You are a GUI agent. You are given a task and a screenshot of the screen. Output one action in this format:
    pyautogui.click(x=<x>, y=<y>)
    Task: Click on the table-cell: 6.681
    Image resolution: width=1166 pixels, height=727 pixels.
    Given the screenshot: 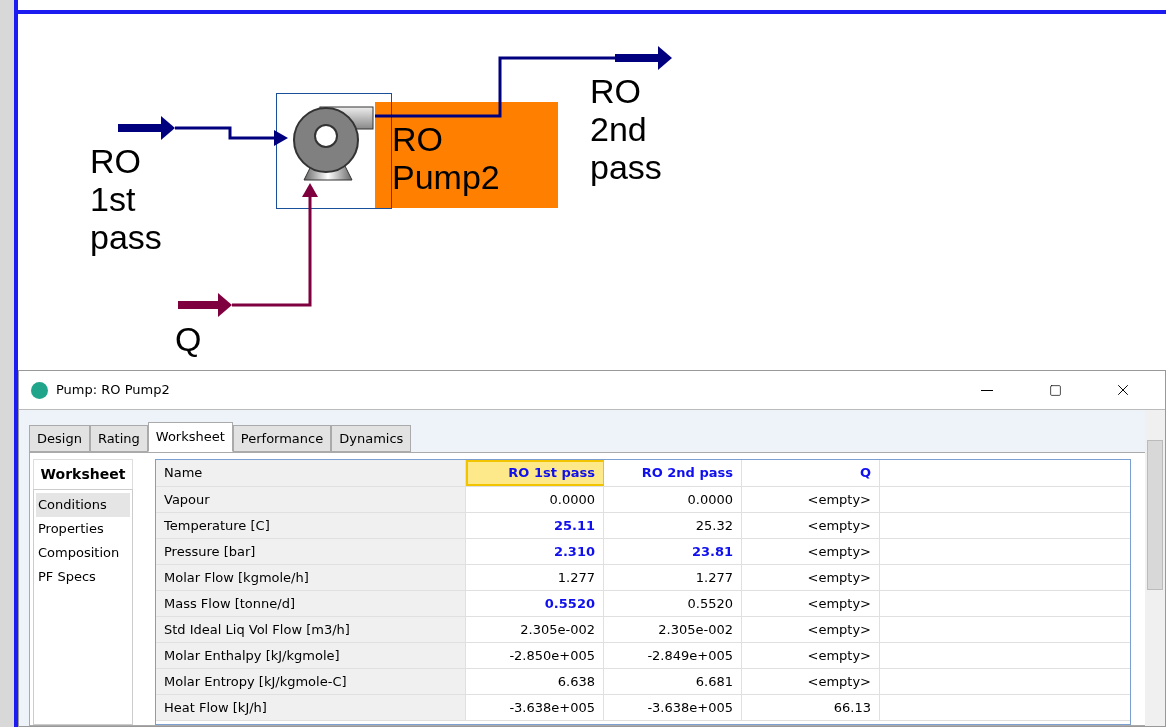 What is the action you would take?
    pyautogui.click(x=673, y=681)
    